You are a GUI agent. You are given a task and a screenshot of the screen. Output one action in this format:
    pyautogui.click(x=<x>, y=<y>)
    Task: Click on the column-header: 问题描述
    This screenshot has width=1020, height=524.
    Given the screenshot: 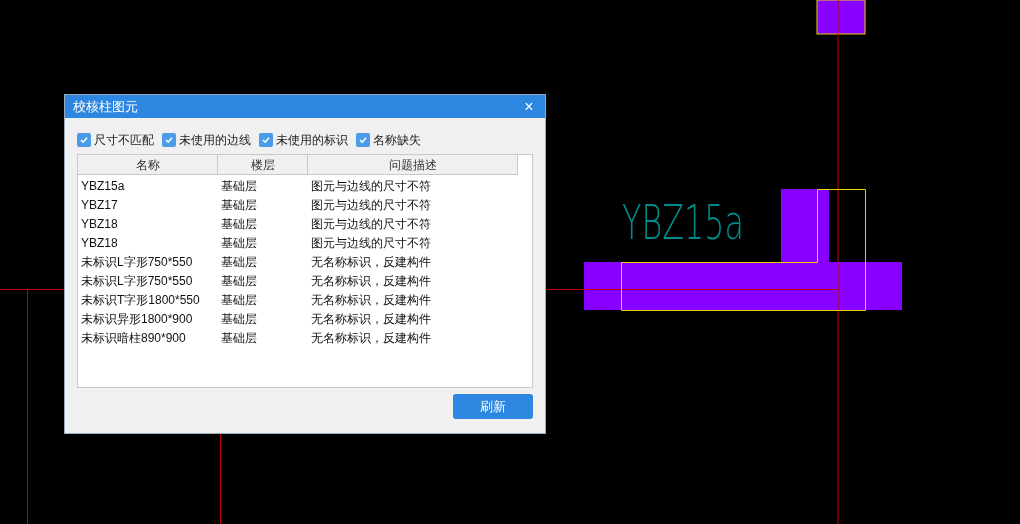 What is the action you would take?
    pyautogui.click(x=413, y=164)
    